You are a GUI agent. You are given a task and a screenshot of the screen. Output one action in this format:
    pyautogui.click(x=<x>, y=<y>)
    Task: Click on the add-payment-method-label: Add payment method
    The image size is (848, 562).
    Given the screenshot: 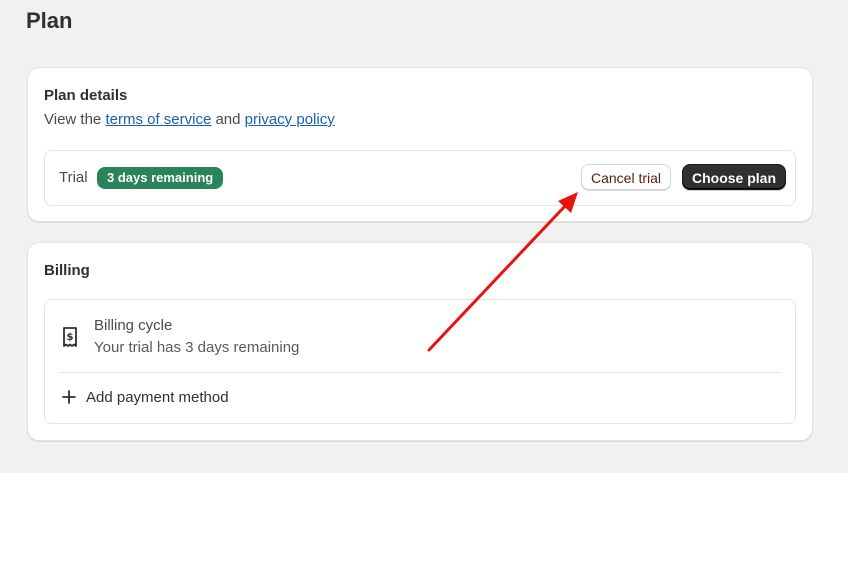 What is the action you would take?
    pyautogui.click(x=157, y=397)
    